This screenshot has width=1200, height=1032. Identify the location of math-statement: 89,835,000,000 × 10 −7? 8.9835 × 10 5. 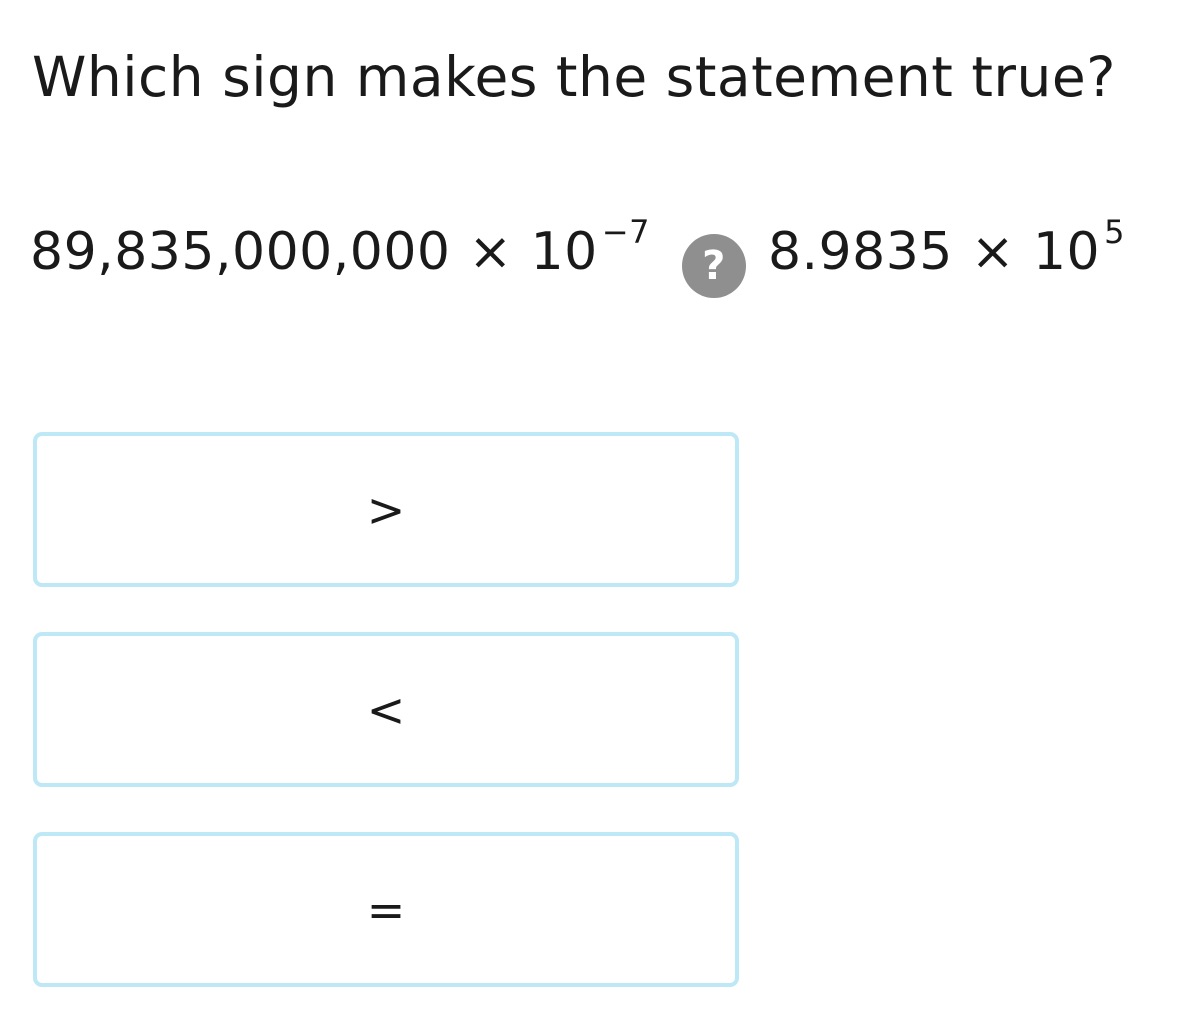
(585, 254).